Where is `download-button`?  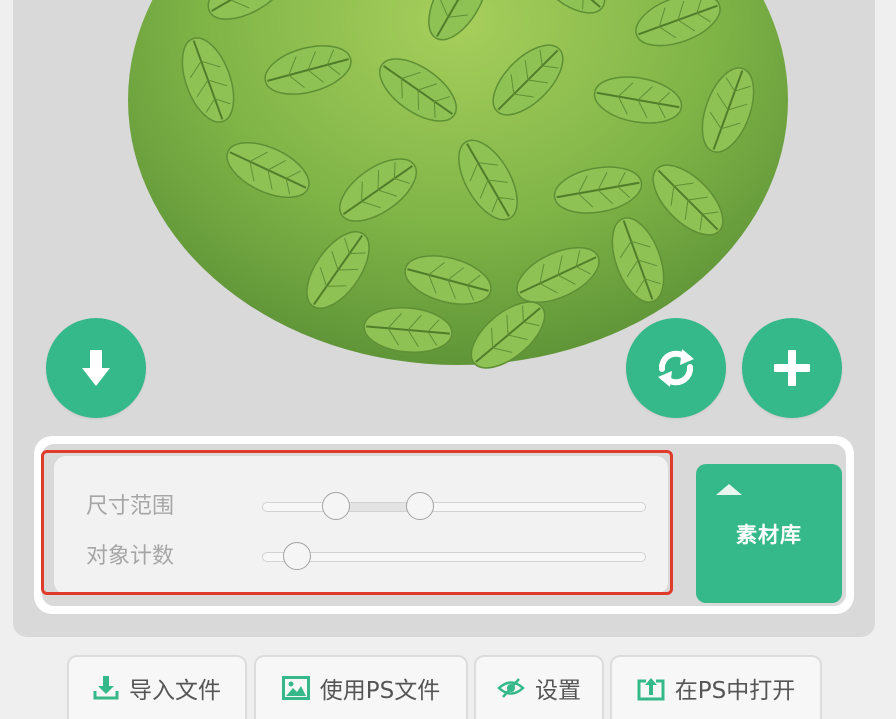
download-button is located at coordinates (96, 368).